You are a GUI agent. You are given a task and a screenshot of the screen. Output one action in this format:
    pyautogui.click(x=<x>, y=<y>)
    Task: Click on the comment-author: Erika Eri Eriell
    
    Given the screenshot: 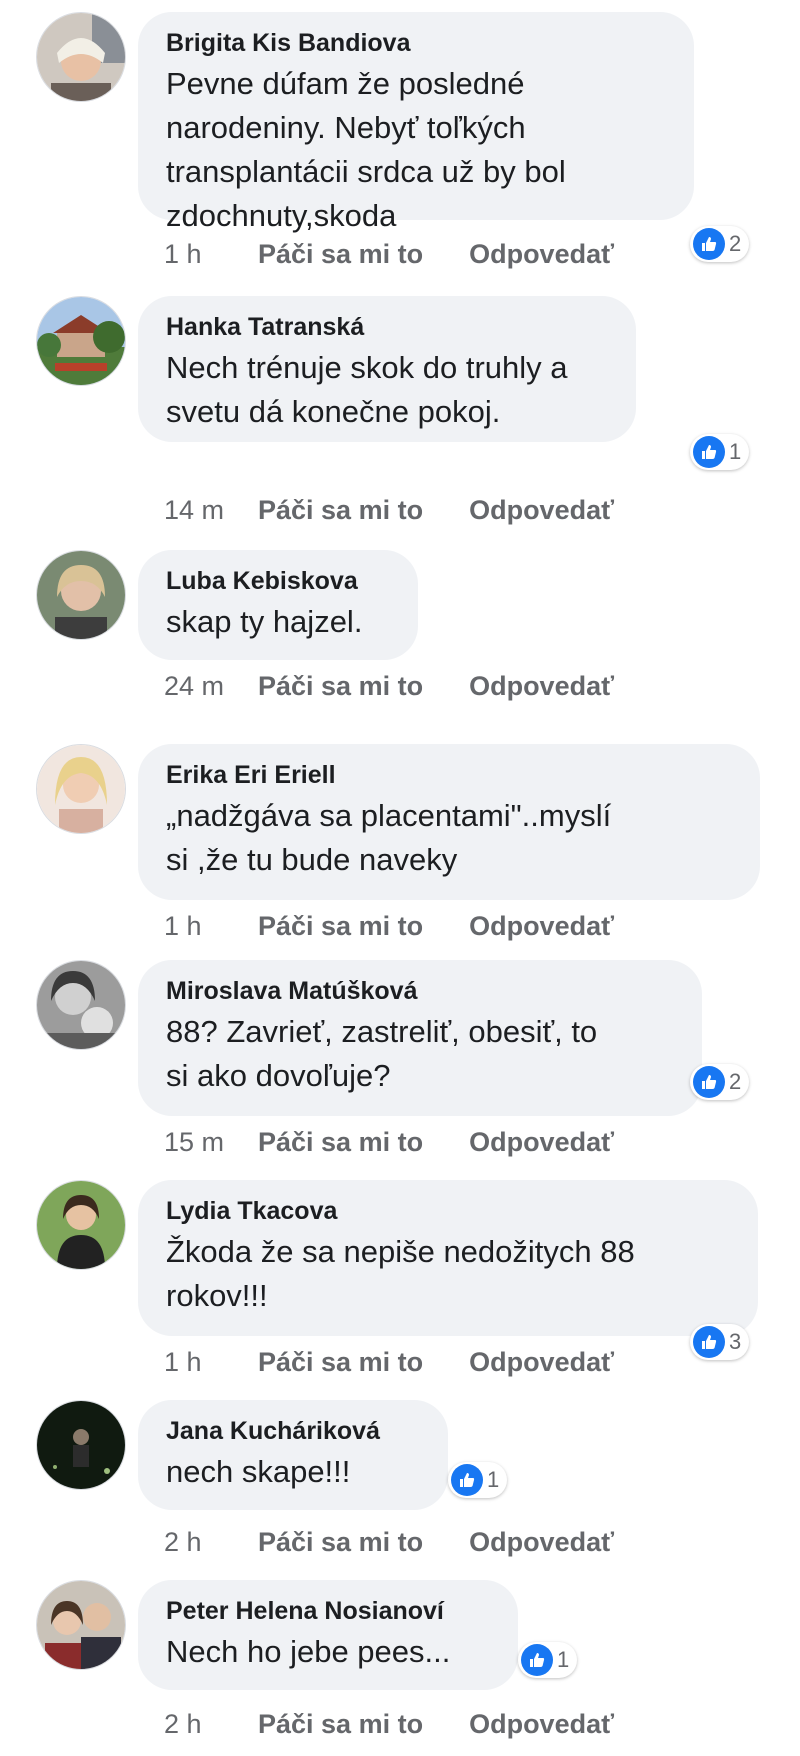 What is the action you would take?
    pyautogui.click(x=450, y=775)
    